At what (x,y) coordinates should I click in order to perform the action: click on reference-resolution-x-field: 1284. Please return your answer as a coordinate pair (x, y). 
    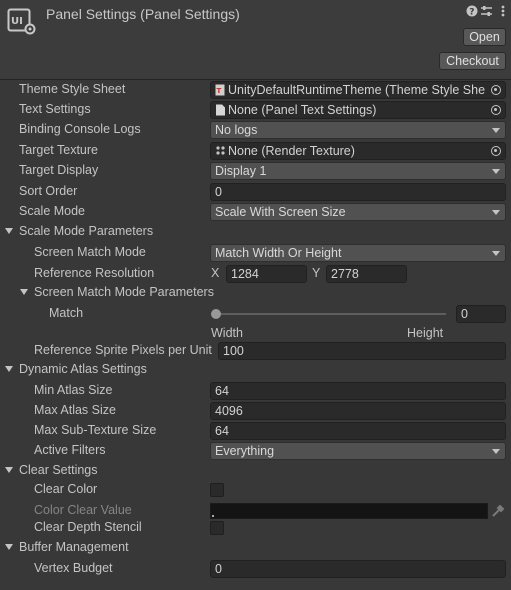
    Looking at the image, I should click on (266, 274).